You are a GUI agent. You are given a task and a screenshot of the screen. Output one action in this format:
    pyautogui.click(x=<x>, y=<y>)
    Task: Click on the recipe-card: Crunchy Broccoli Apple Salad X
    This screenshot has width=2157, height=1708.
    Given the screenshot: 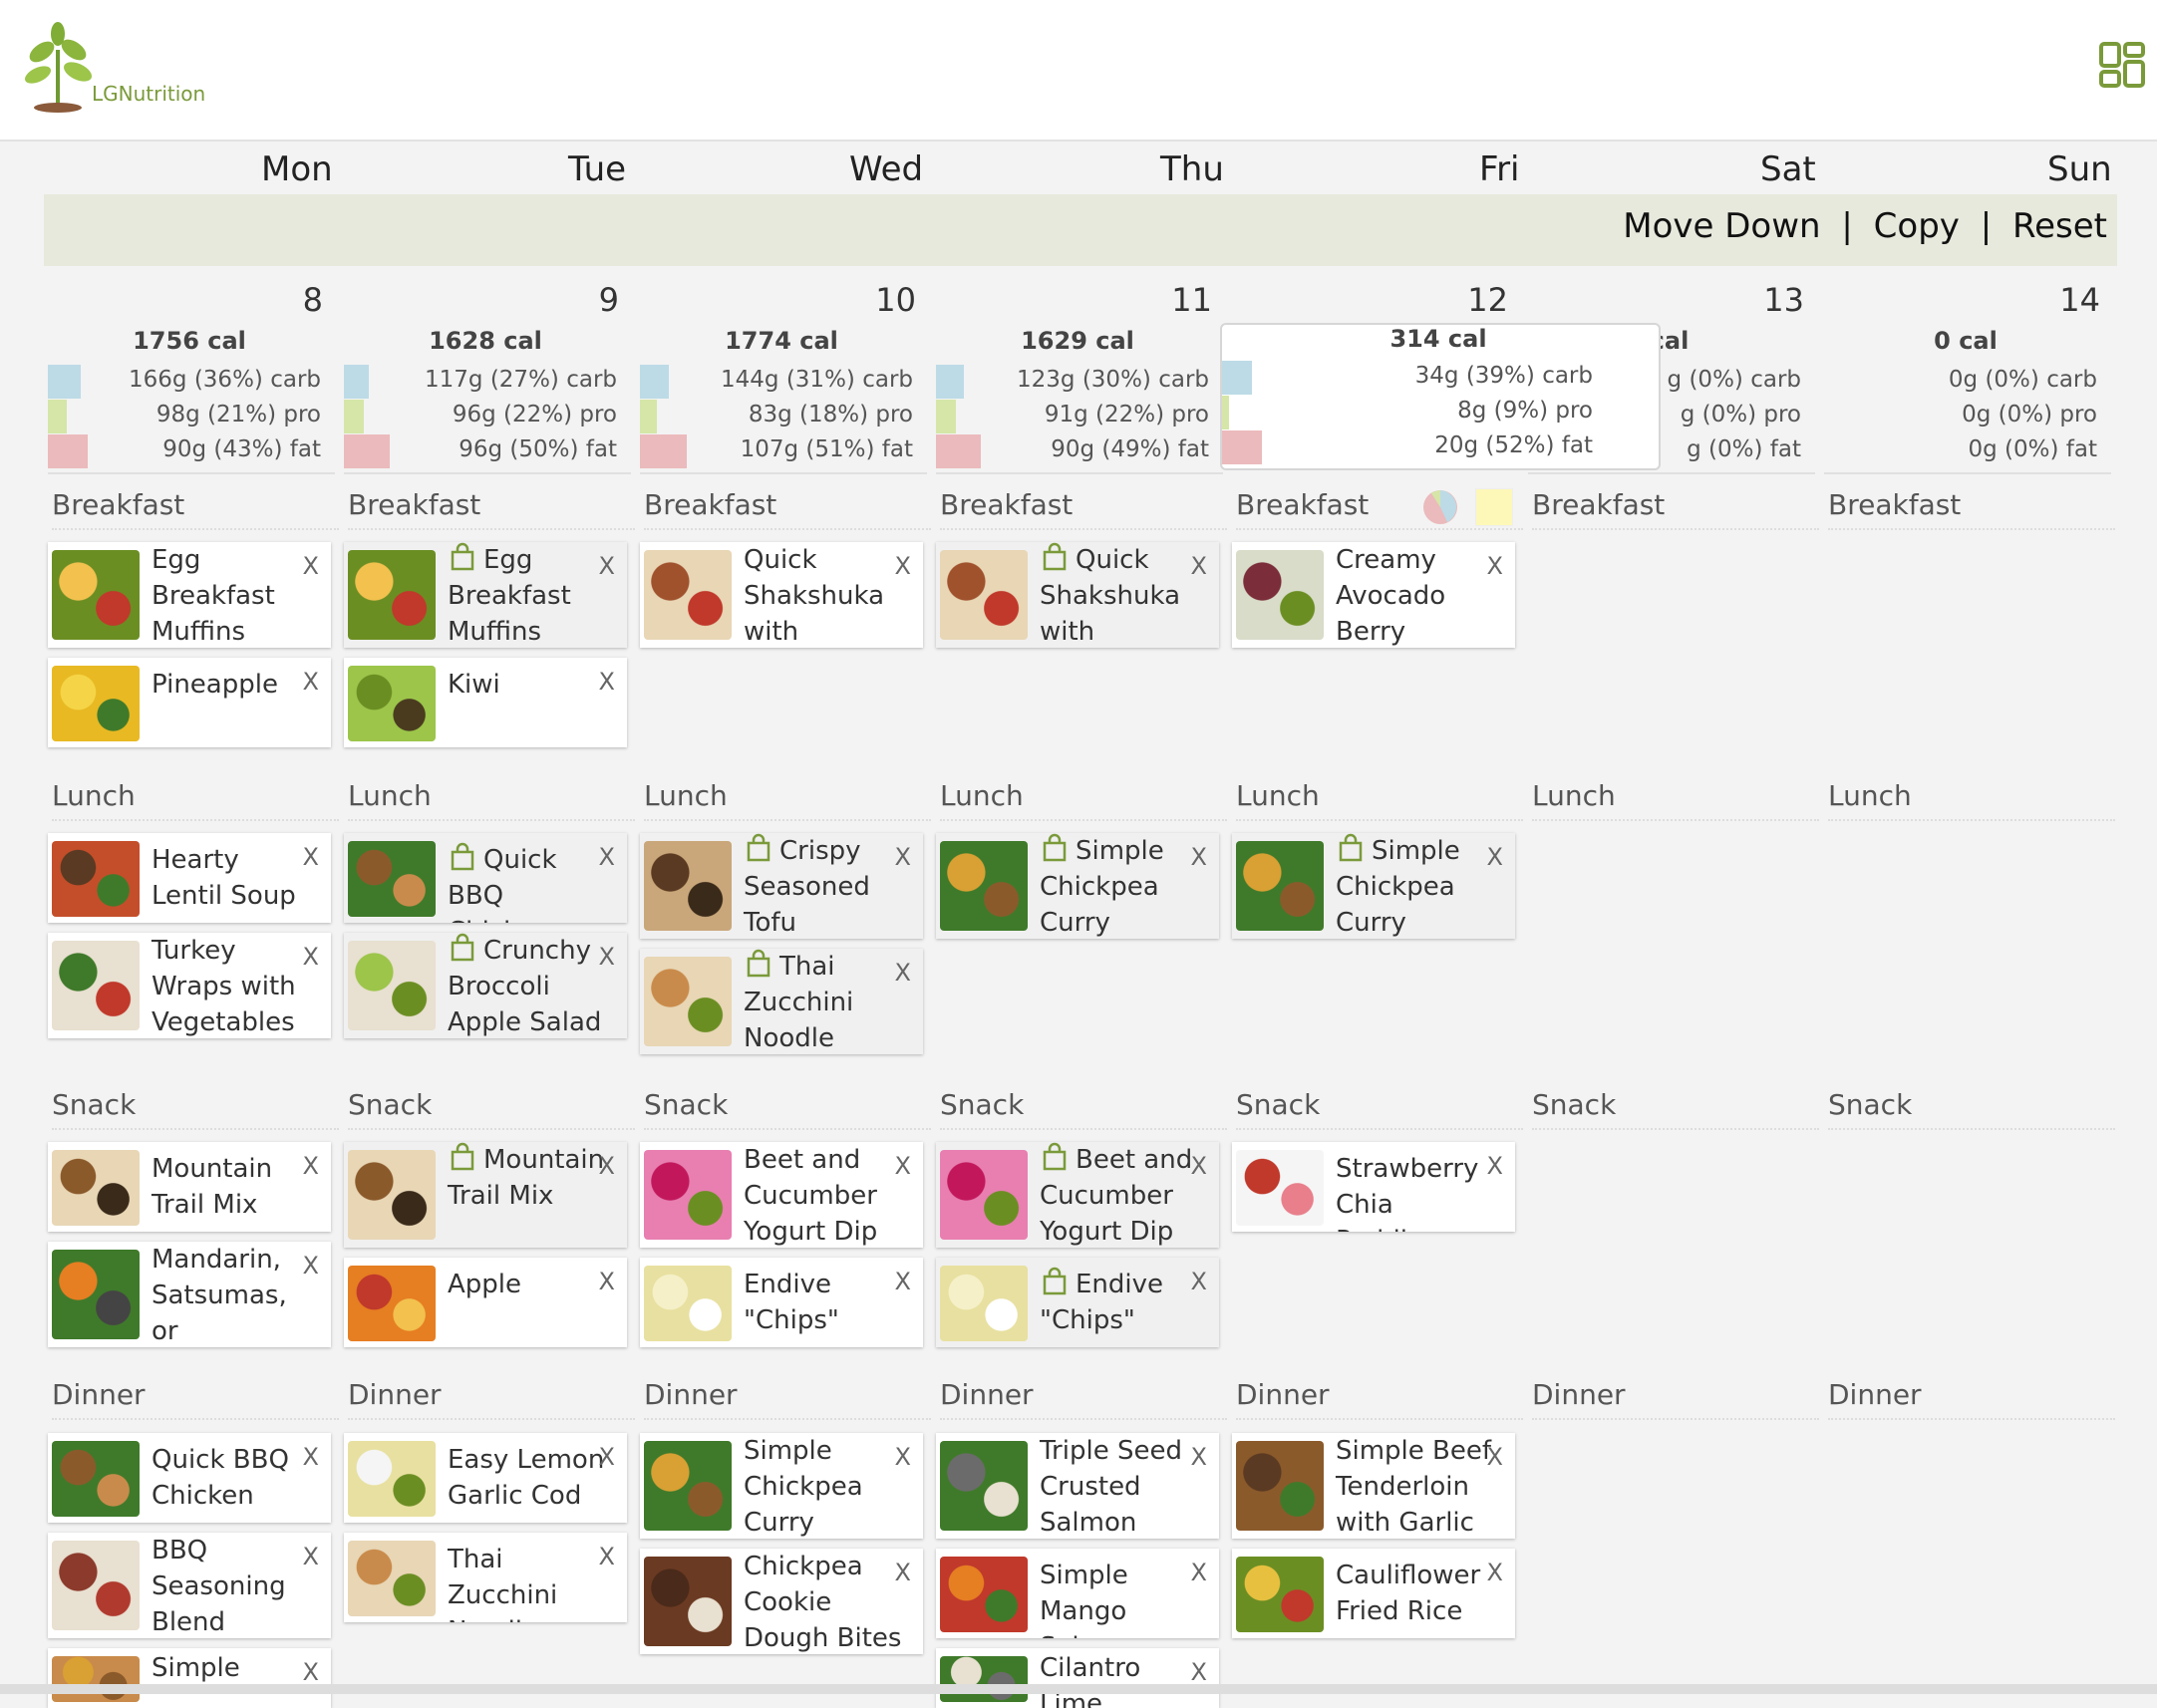 What is the action you would take?
    pyautogui.click(x=485, y=985)
    